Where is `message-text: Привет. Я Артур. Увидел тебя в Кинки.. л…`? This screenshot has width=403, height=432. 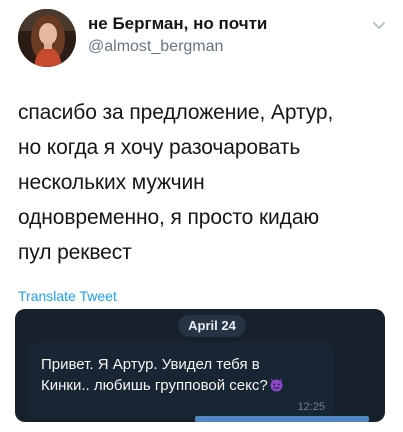
message-text: Привет. Я Артур. Увидел тебя в Кинки.. л… is located at coordinates (183, 375).